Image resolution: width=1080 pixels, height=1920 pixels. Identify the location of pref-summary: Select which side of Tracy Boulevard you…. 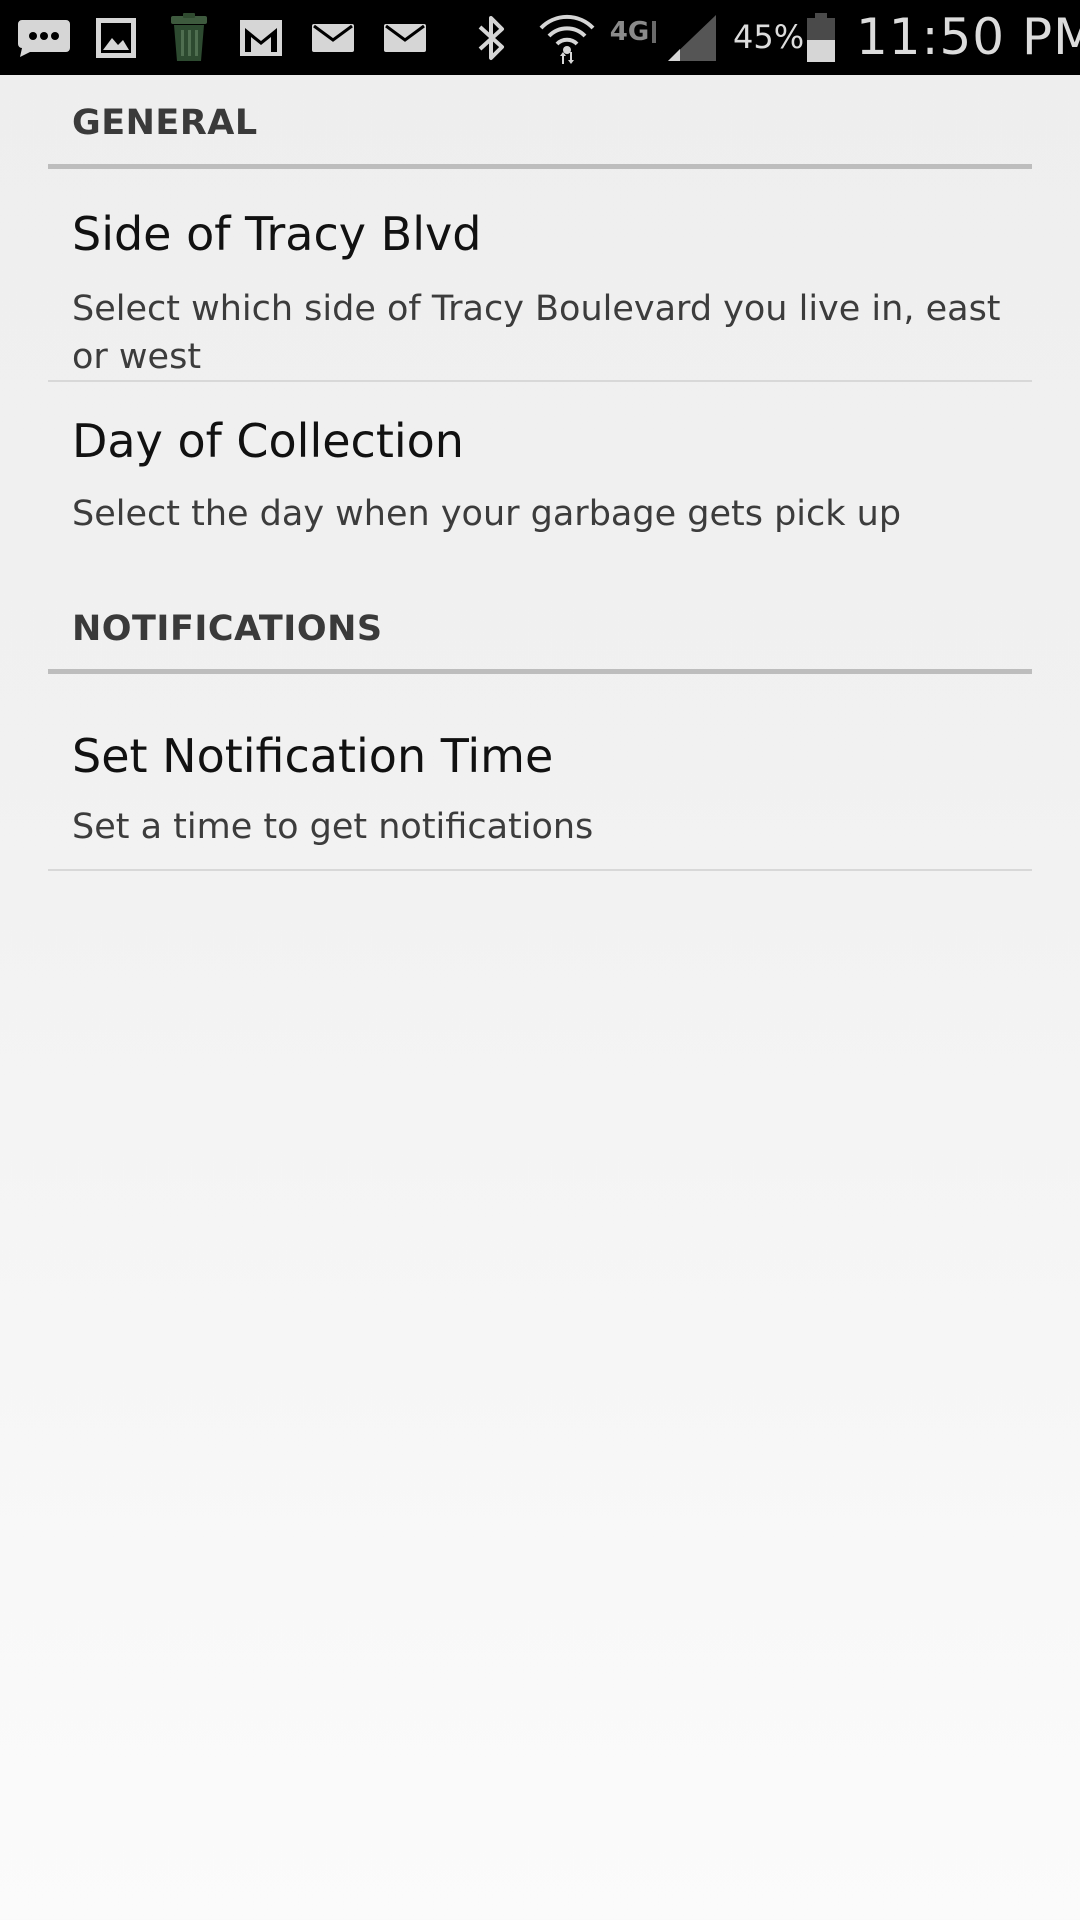
(536, 333).